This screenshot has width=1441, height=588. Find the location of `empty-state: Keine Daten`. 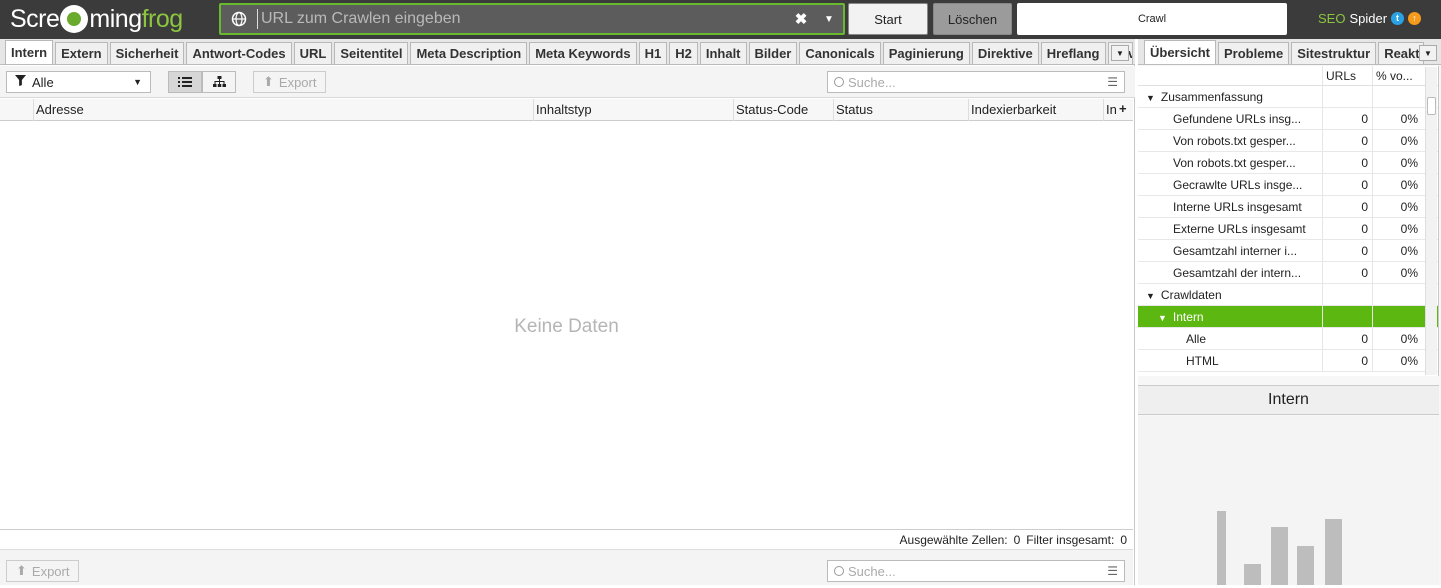

empty-state: Keine Daten is located at coordinates (566, 326).